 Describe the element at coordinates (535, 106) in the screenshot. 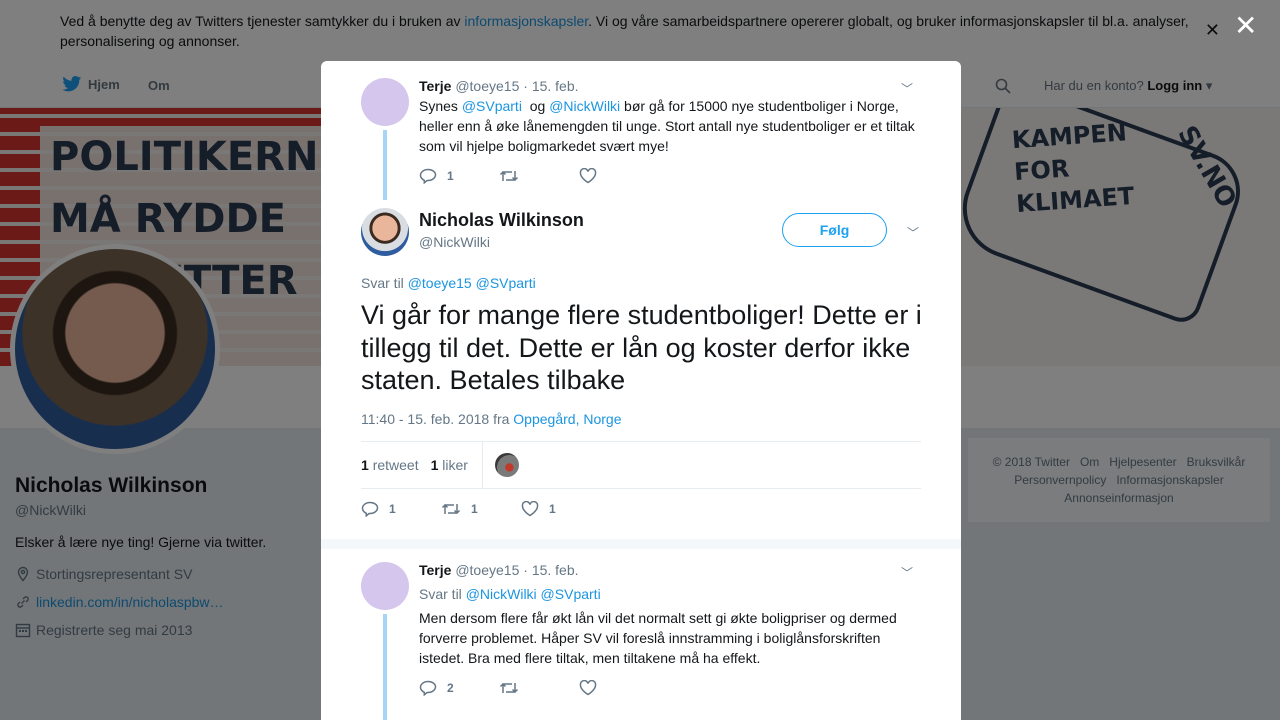

I see `tweet-text-part: og` at that location.